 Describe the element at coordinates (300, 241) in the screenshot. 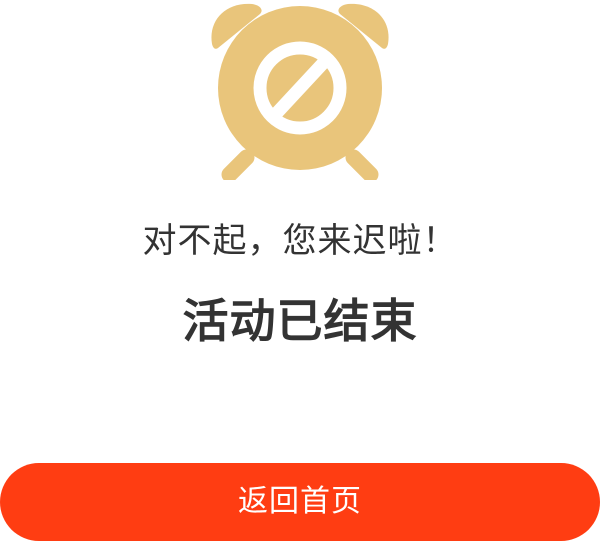

I see `apology-text: 对不起，您来迟啦！` at that location.